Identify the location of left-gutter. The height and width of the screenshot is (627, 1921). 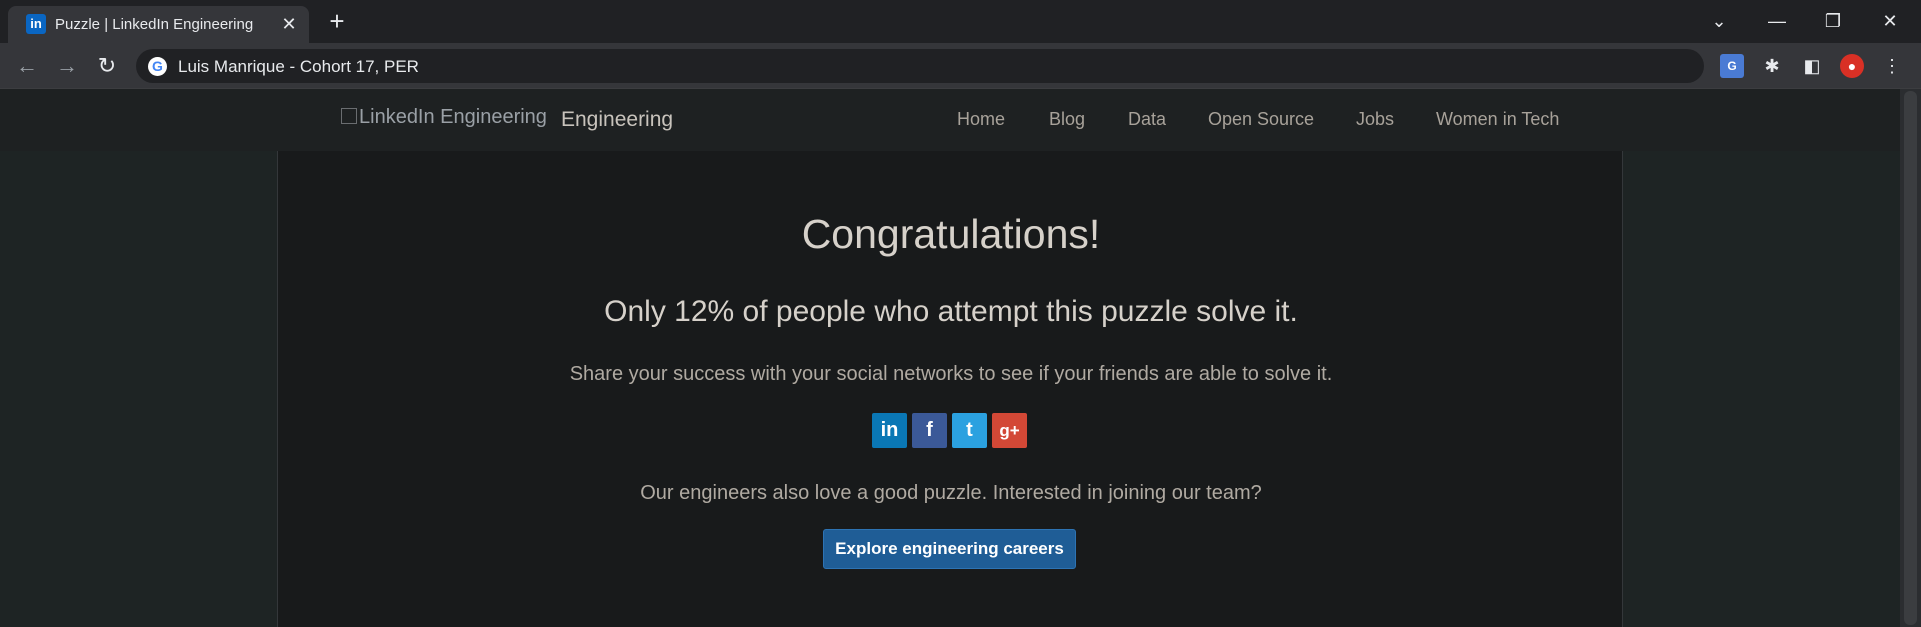
(138, 389).